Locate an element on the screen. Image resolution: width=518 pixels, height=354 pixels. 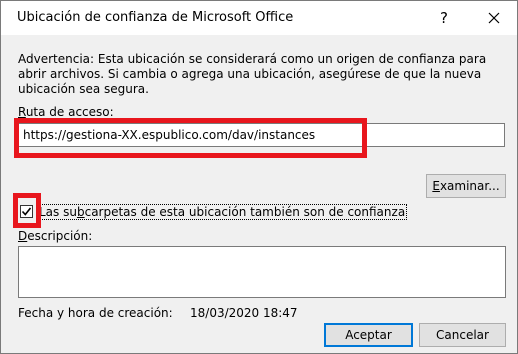
subfolders-checkbox is located at coordinates (26, 211).